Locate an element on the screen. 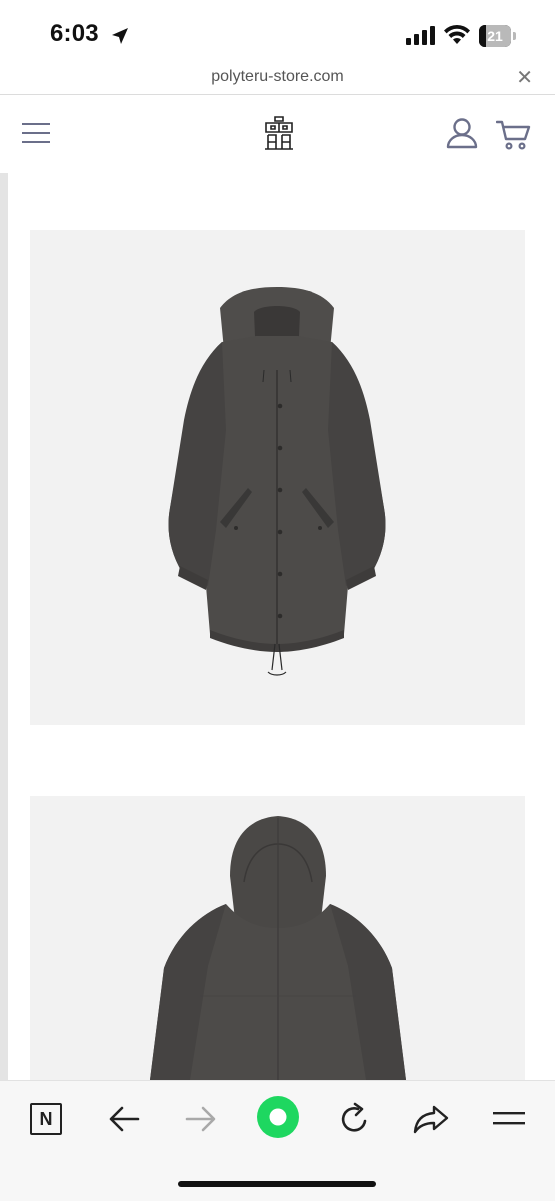 Image resolution: width=555 pixels, height=1201 pixels. account-icon is located at coordinates (462, 133).